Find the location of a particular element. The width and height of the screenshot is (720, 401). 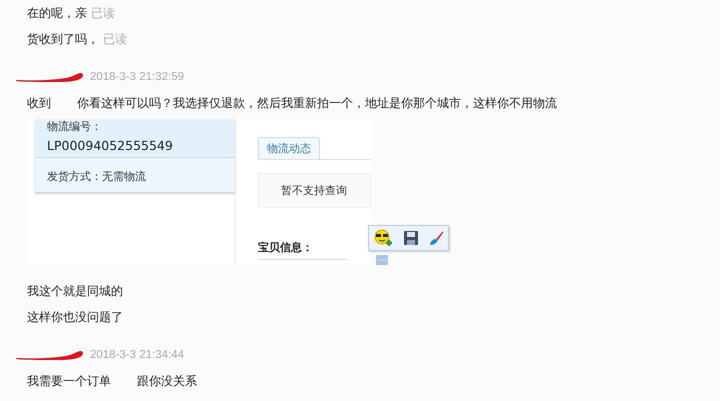

message-text: 跟你没关系 is located at coordinates (167, 381).